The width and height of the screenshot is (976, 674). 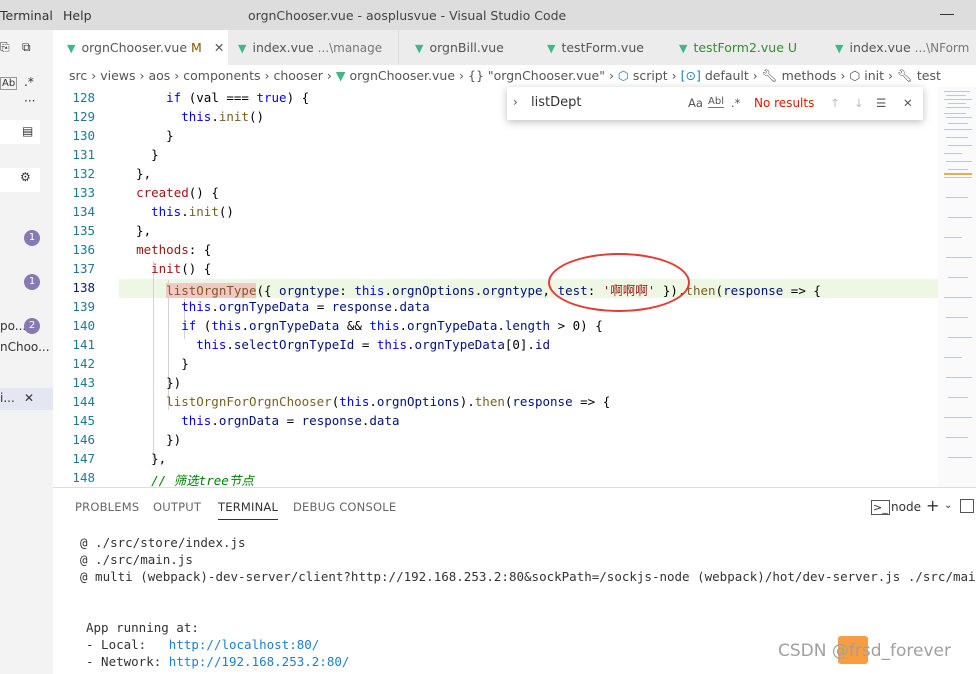 I want to click on tab-label: testForm.vue, so click(x=602, y=47).